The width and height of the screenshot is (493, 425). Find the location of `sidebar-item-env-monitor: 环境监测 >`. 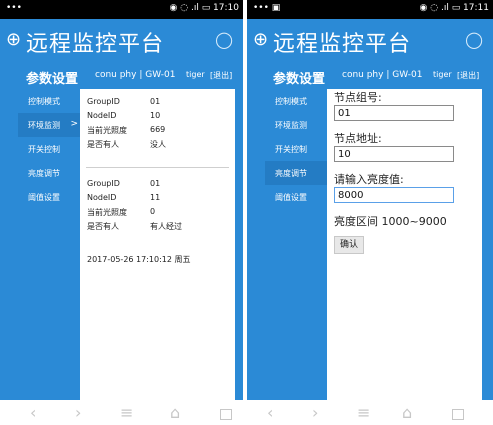

sidebar-item-env-monitor: 环境监测 > is located at coordinates (49, 125).